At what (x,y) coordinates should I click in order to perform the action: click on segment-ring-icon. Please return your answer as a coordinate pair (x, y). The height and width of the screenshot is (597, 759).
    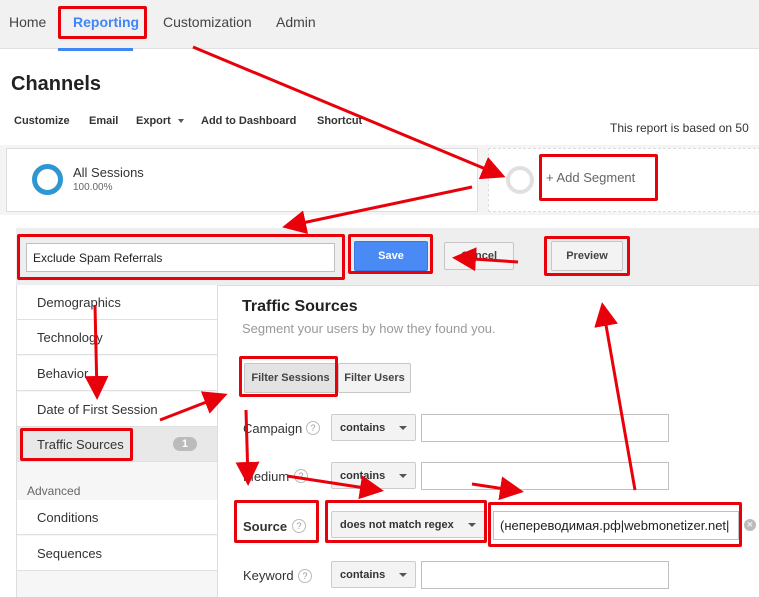
    Looking at the image, I should click on (47, 179).